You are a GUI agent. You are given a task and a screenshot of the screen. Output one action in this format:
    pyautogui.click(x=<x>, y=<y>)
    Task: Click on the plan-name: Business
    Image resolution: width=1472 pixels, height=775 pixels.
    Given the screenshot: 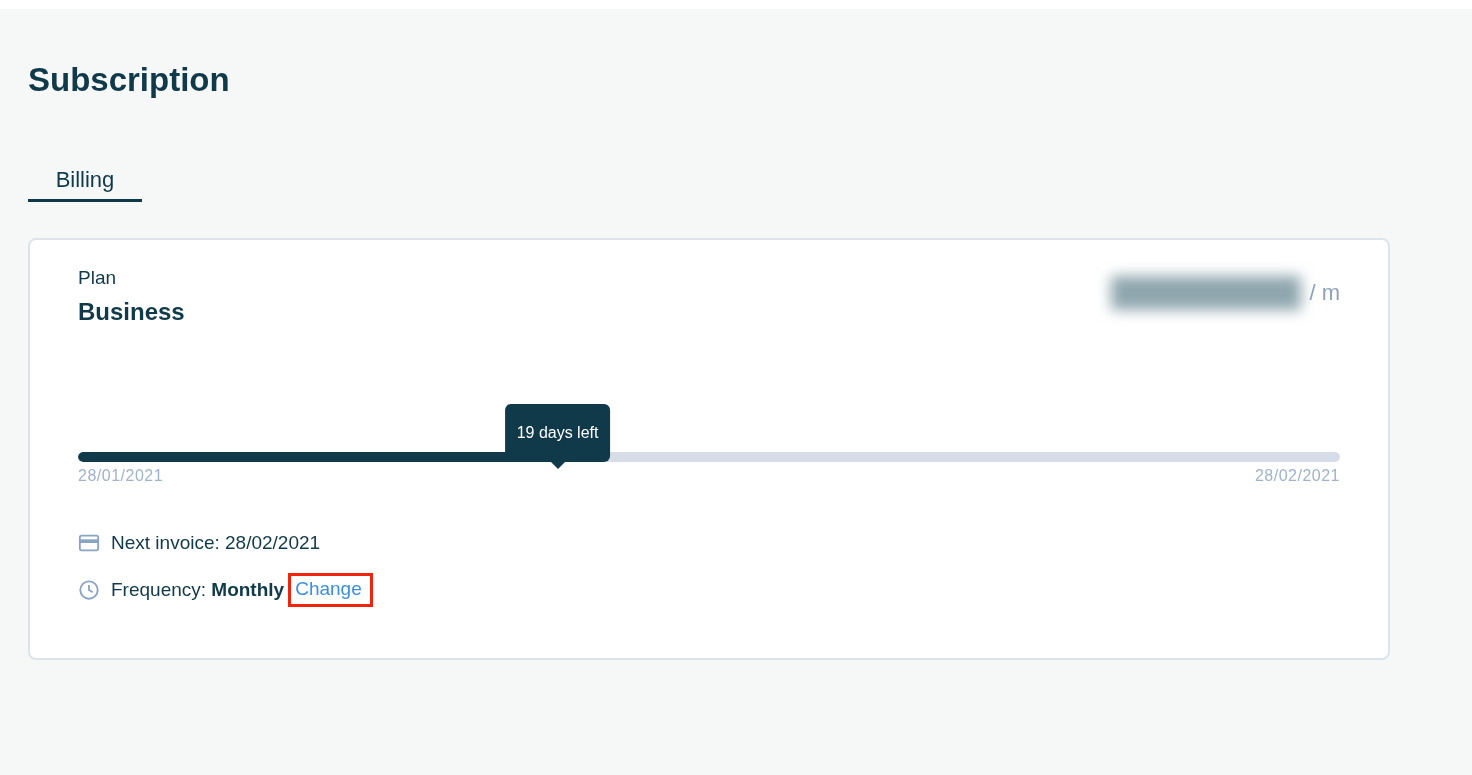 What is the action you would take?
    pyautogui.click(x=131, y=312)
    